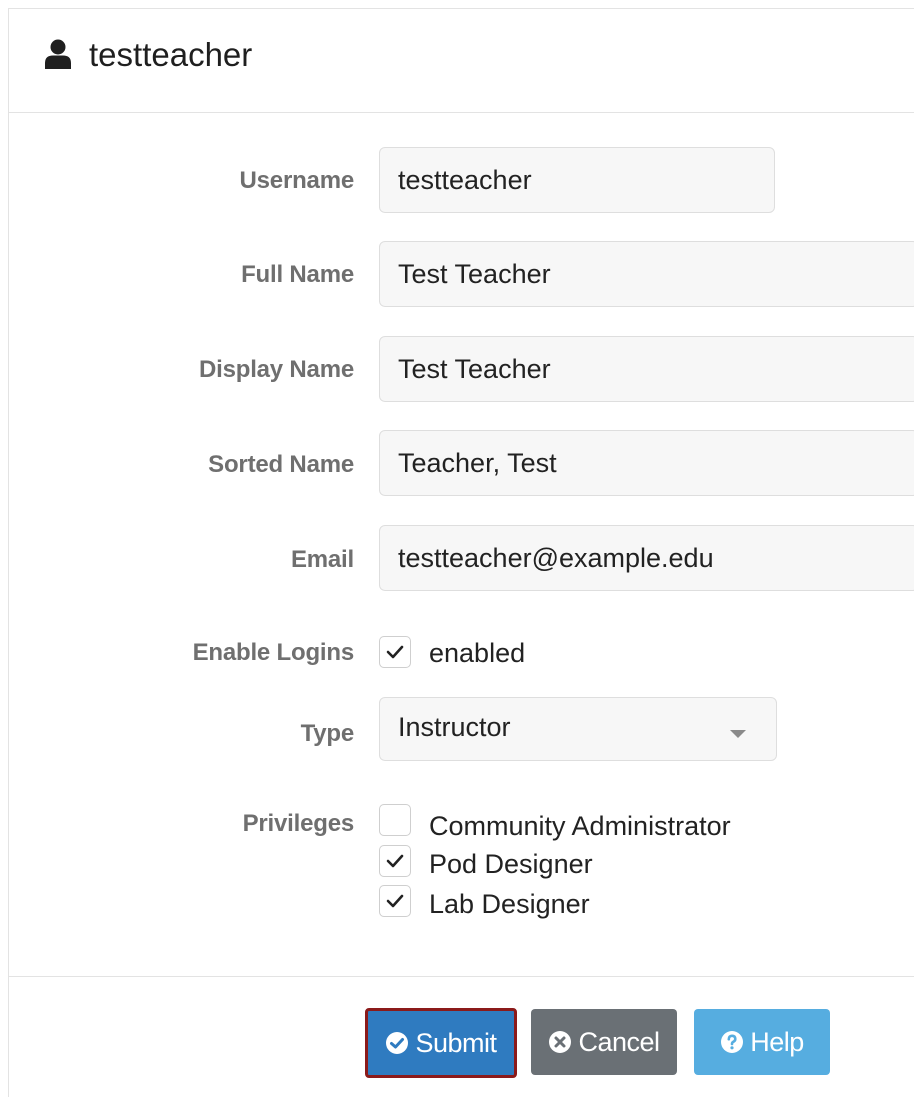 This screenshot has width=914, height=1097. What do you see at coordinates (580, 826) in the screenshot?
I see `privilege-label: Community Administrator` at bounding box center [580, 826].